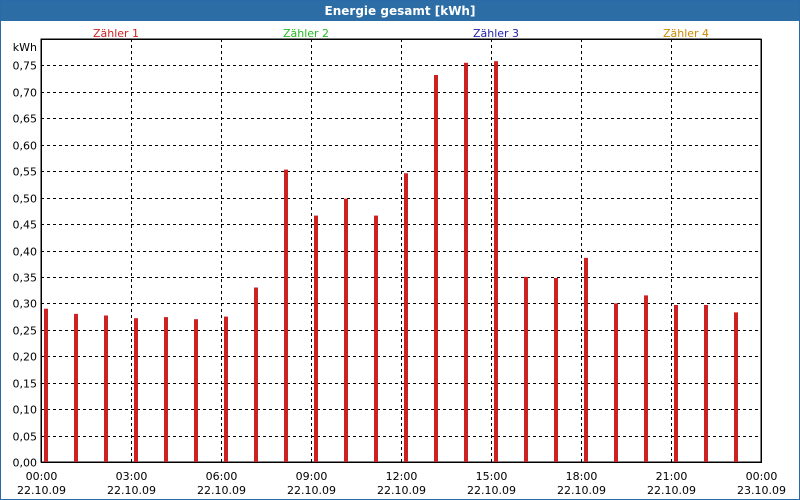 The image size is (800, 500). Describe the element at coordinates (25, 304) in the screenshot. I see `y-tick-label: 0,30` at that location.